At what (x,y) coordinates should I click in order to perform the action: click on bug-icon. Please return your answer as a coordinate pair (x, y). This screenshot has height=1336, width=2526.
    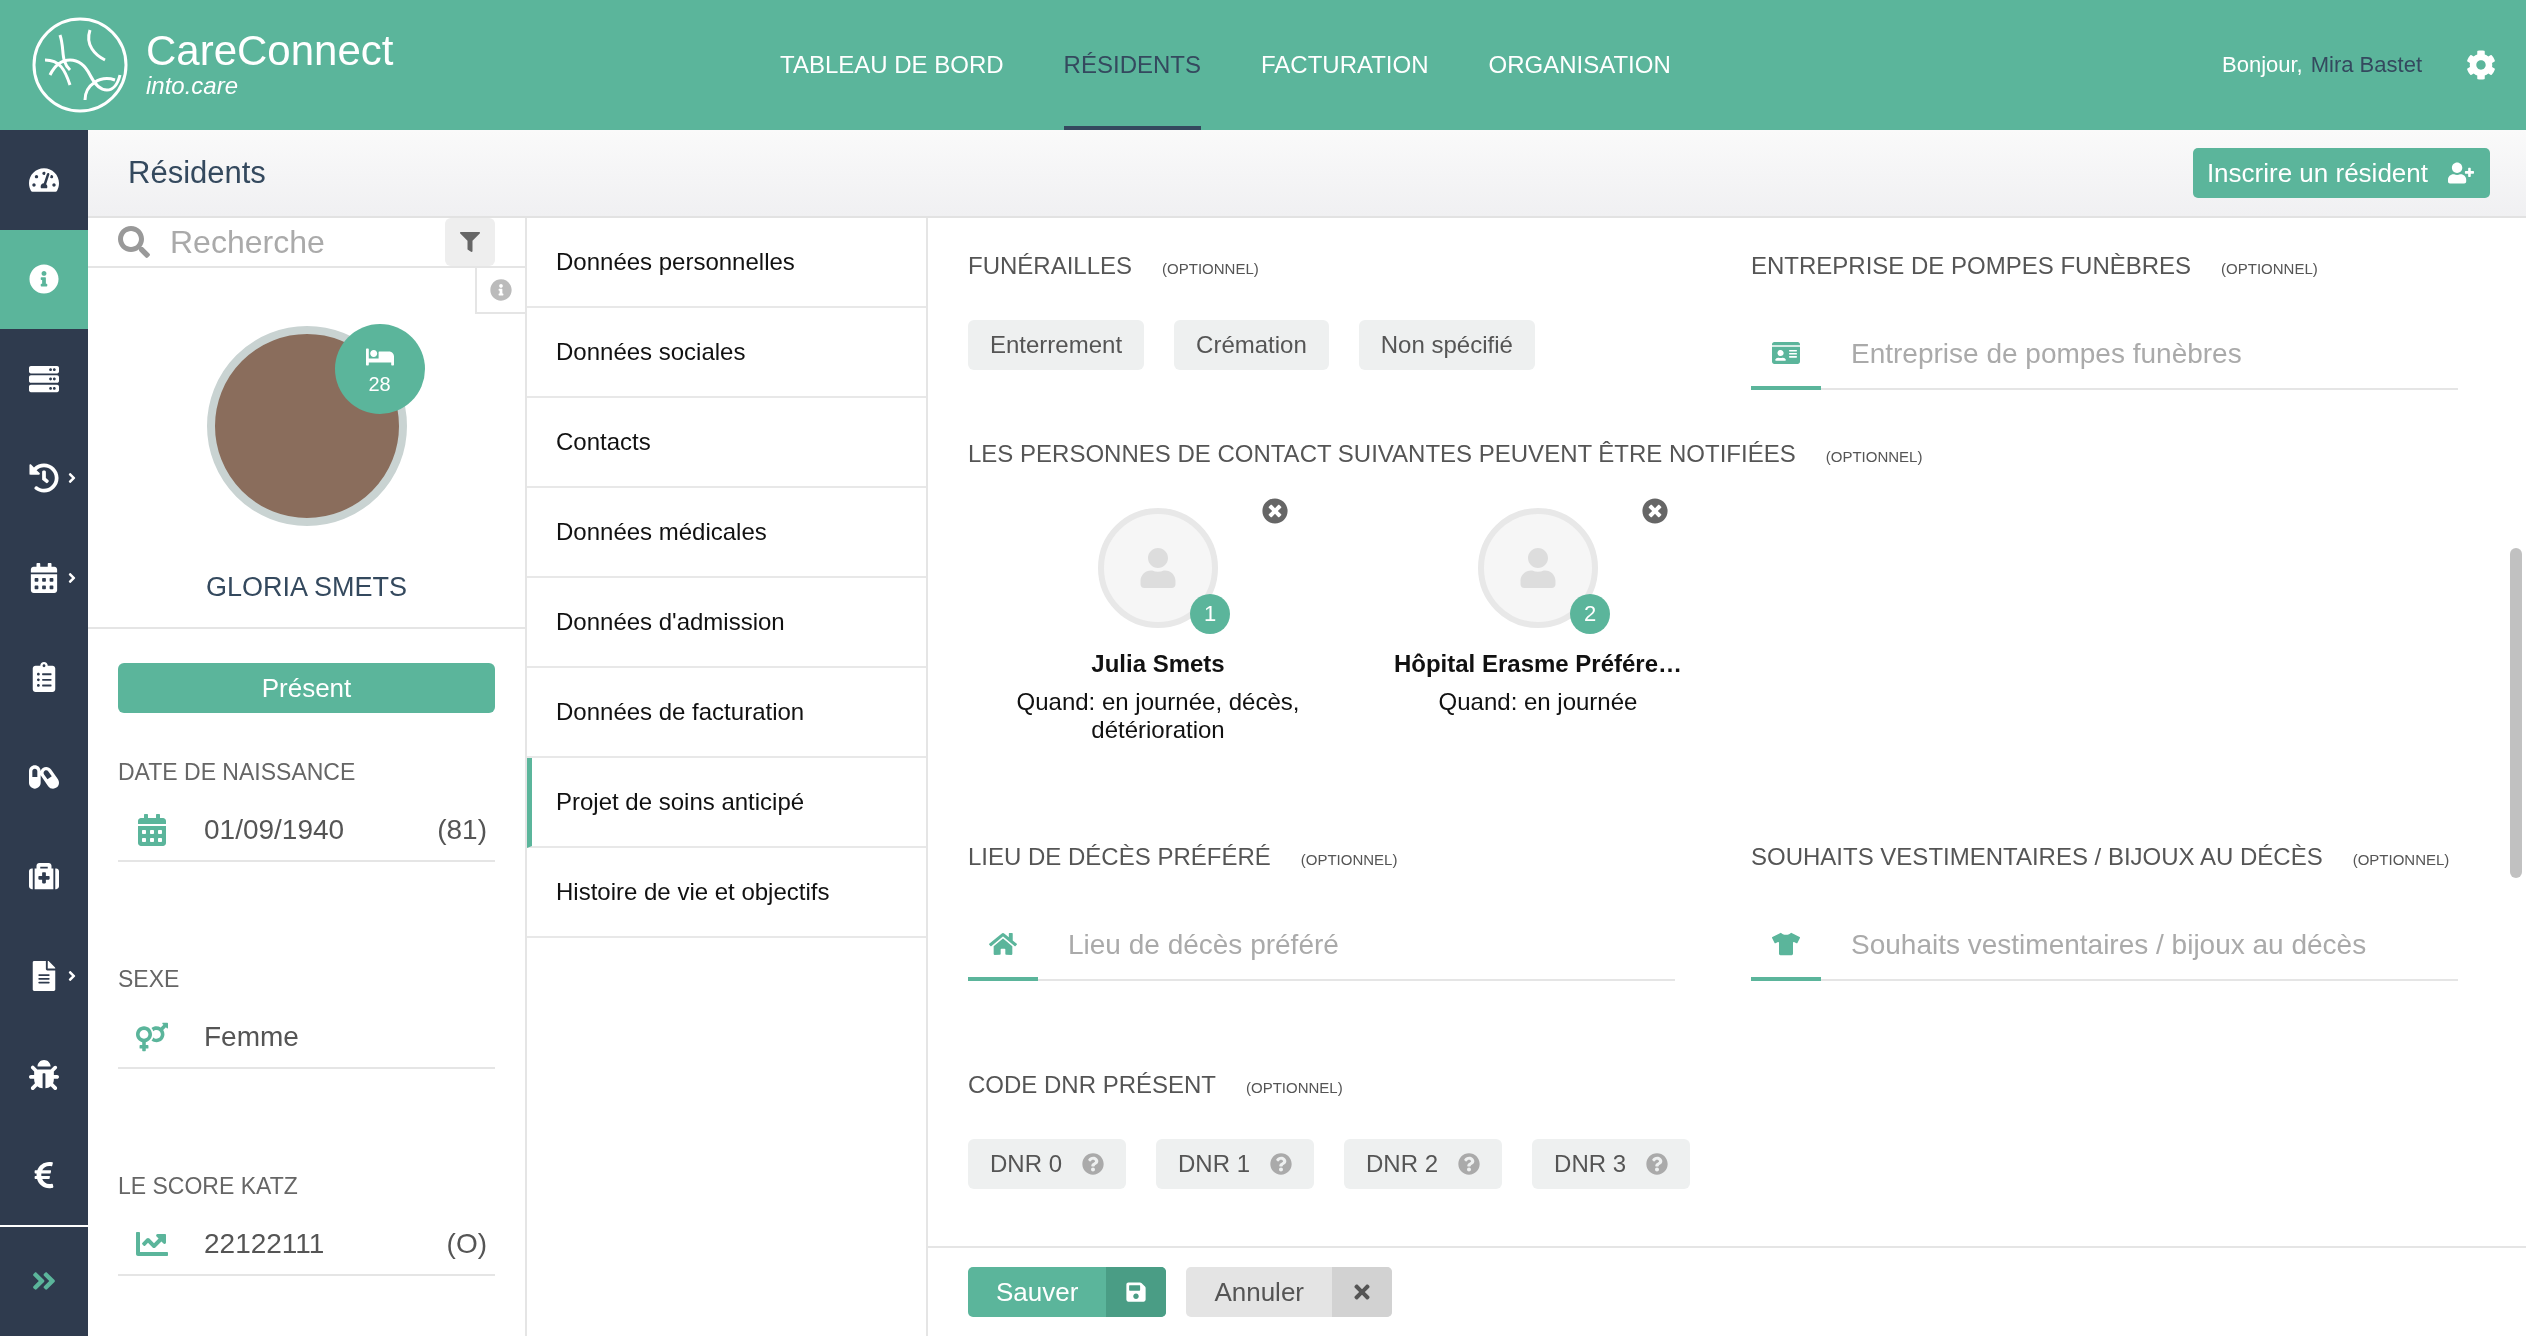
    Looking at the image, I should click on (44, 1075).